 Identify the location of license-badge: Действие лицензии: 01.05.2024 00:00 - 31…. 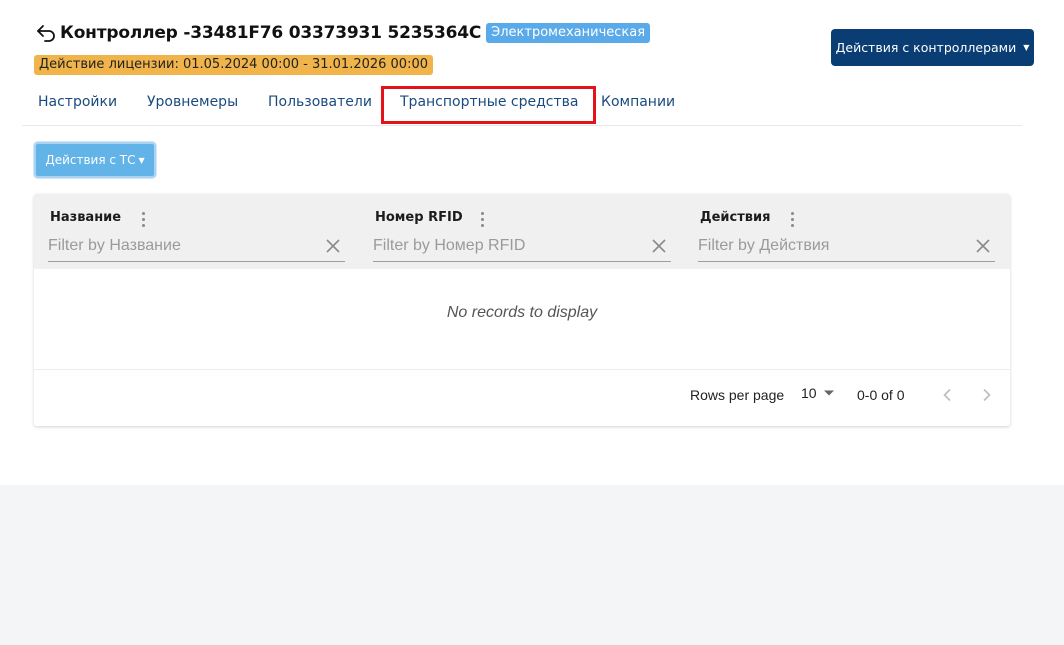
(234, 65).